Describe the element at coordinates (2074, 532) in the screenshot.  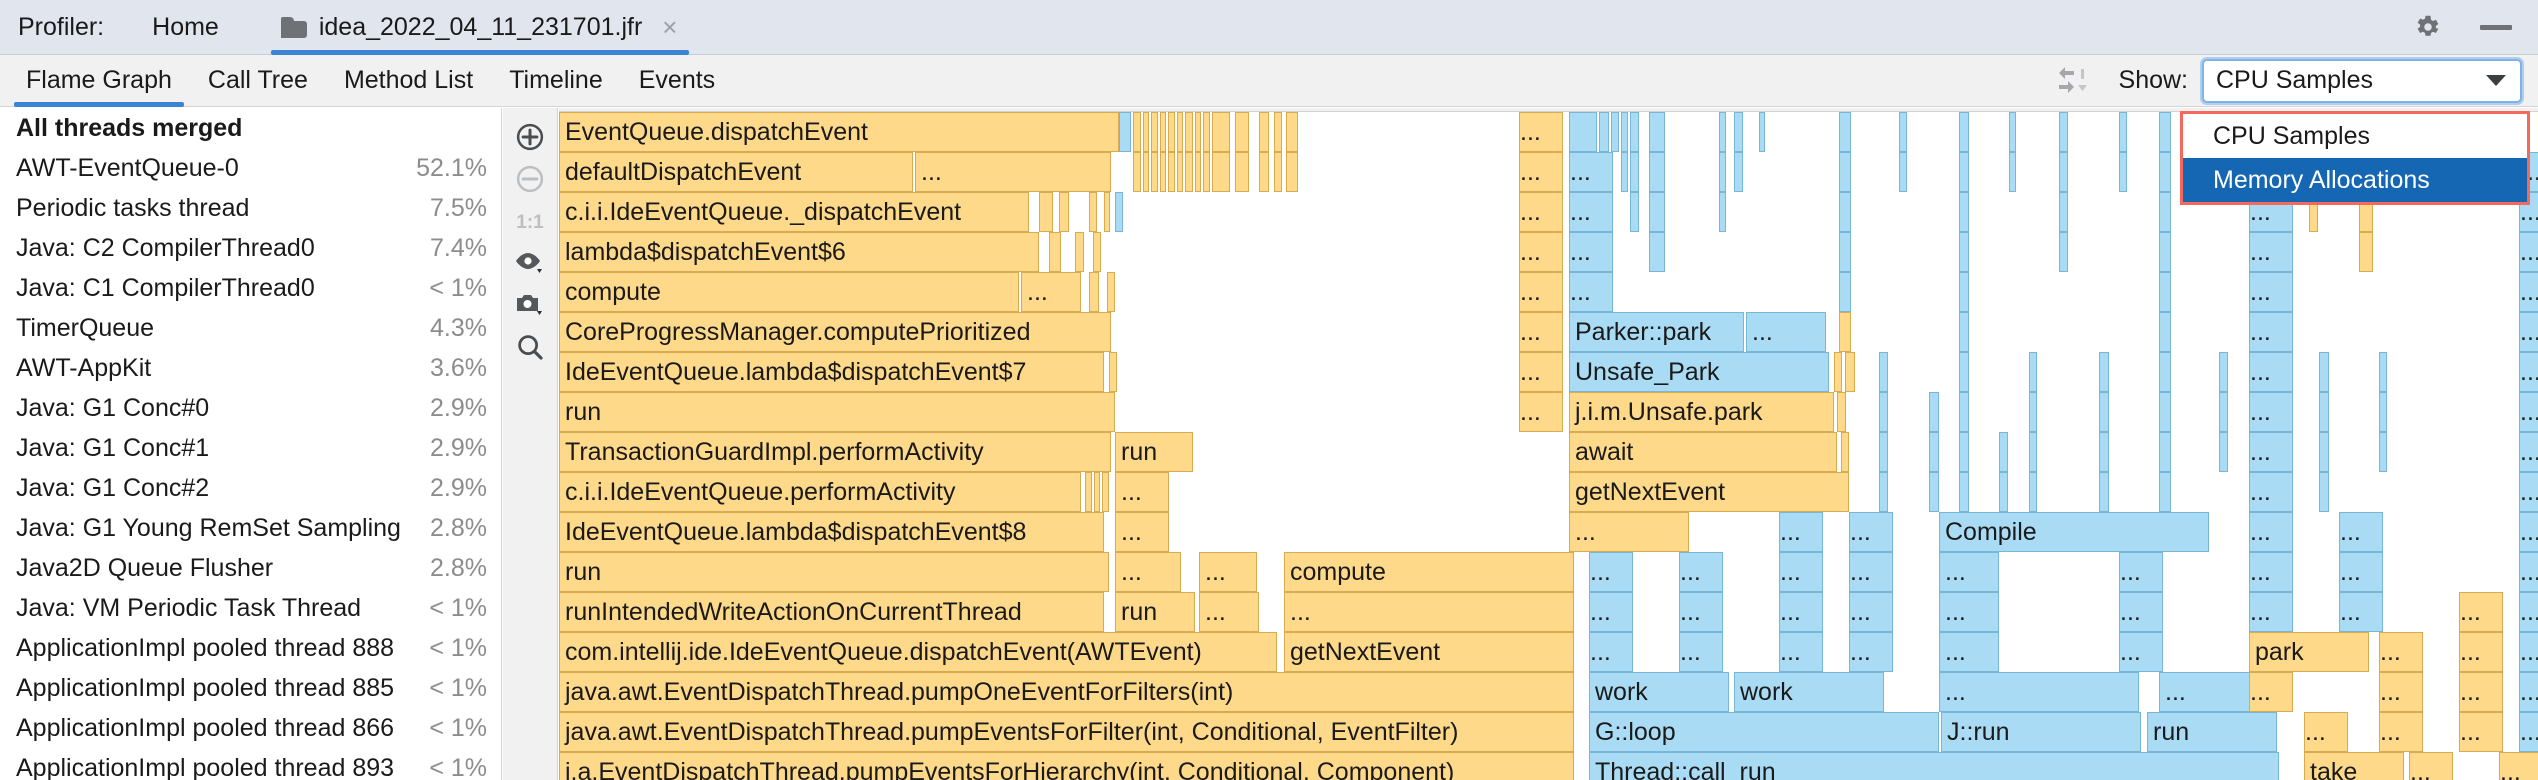
I see `flame-frame: Compile` at that location.